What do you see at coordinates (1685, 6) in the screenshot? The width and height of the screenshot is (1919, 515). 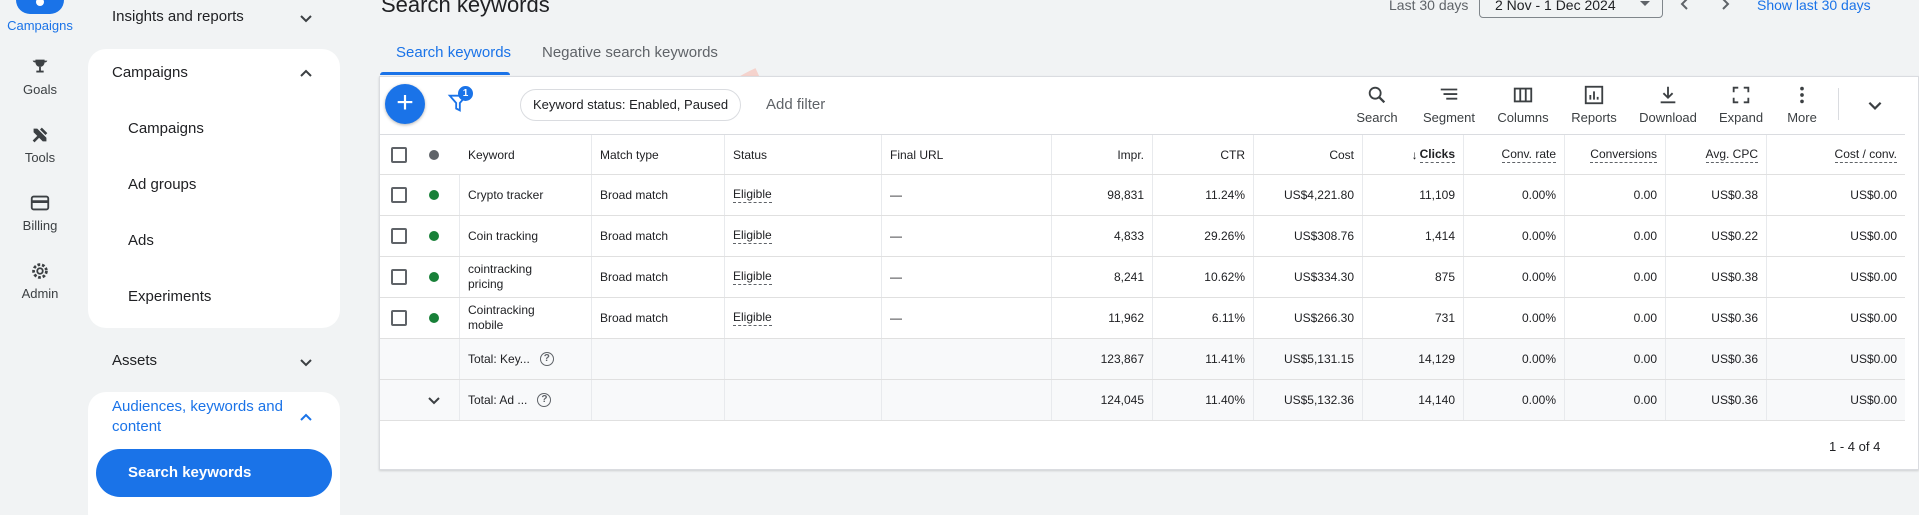 I see `chevron-left-icon` at bounding box center [1685, 6].